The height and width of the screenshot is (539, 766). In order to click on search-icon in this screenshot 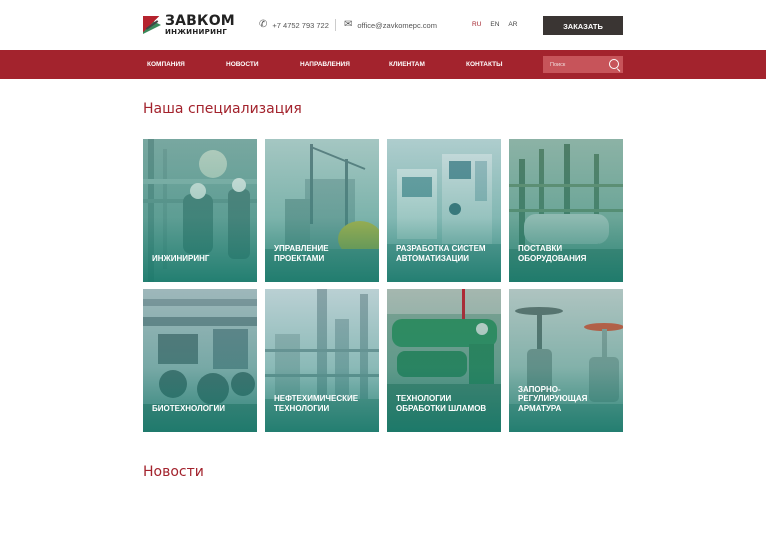, I will do `click(614, 64)`.